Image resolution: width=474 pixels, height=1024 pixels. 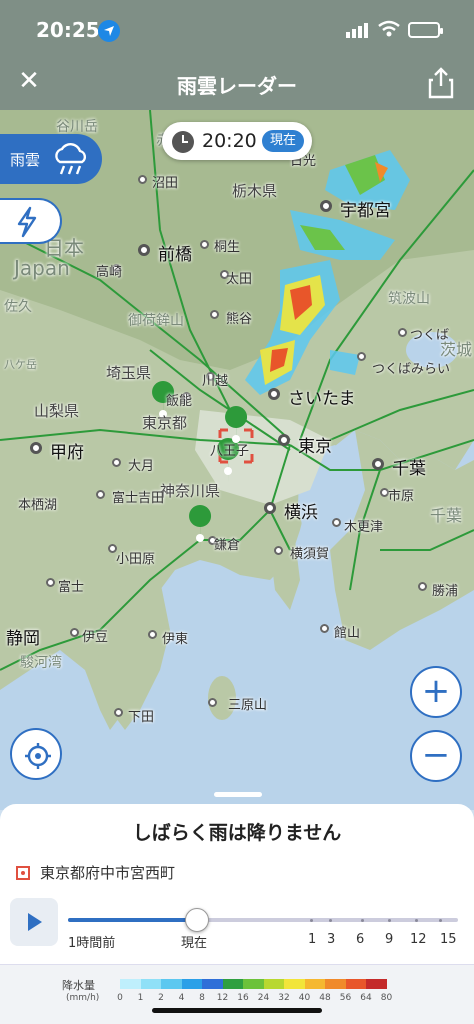 I want to click on map-label: さいたま, so click(x=322, y=399).